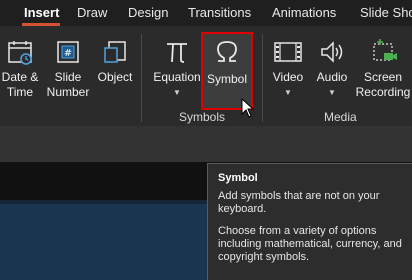  Describe the element at coordinates (20, 92) in the screenshot. I see `date-time-label-2: Time` at that location.